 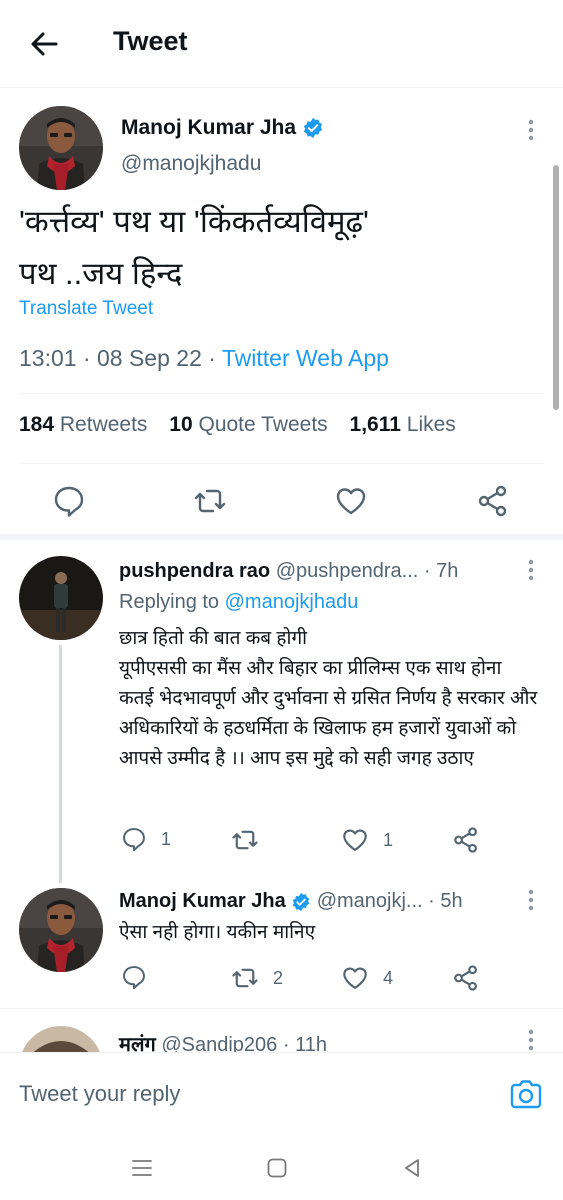 What do you see at coordinates (44, 44) in the screenshot?
I see `back-arrow-icon` at bounding box center [44, 44].